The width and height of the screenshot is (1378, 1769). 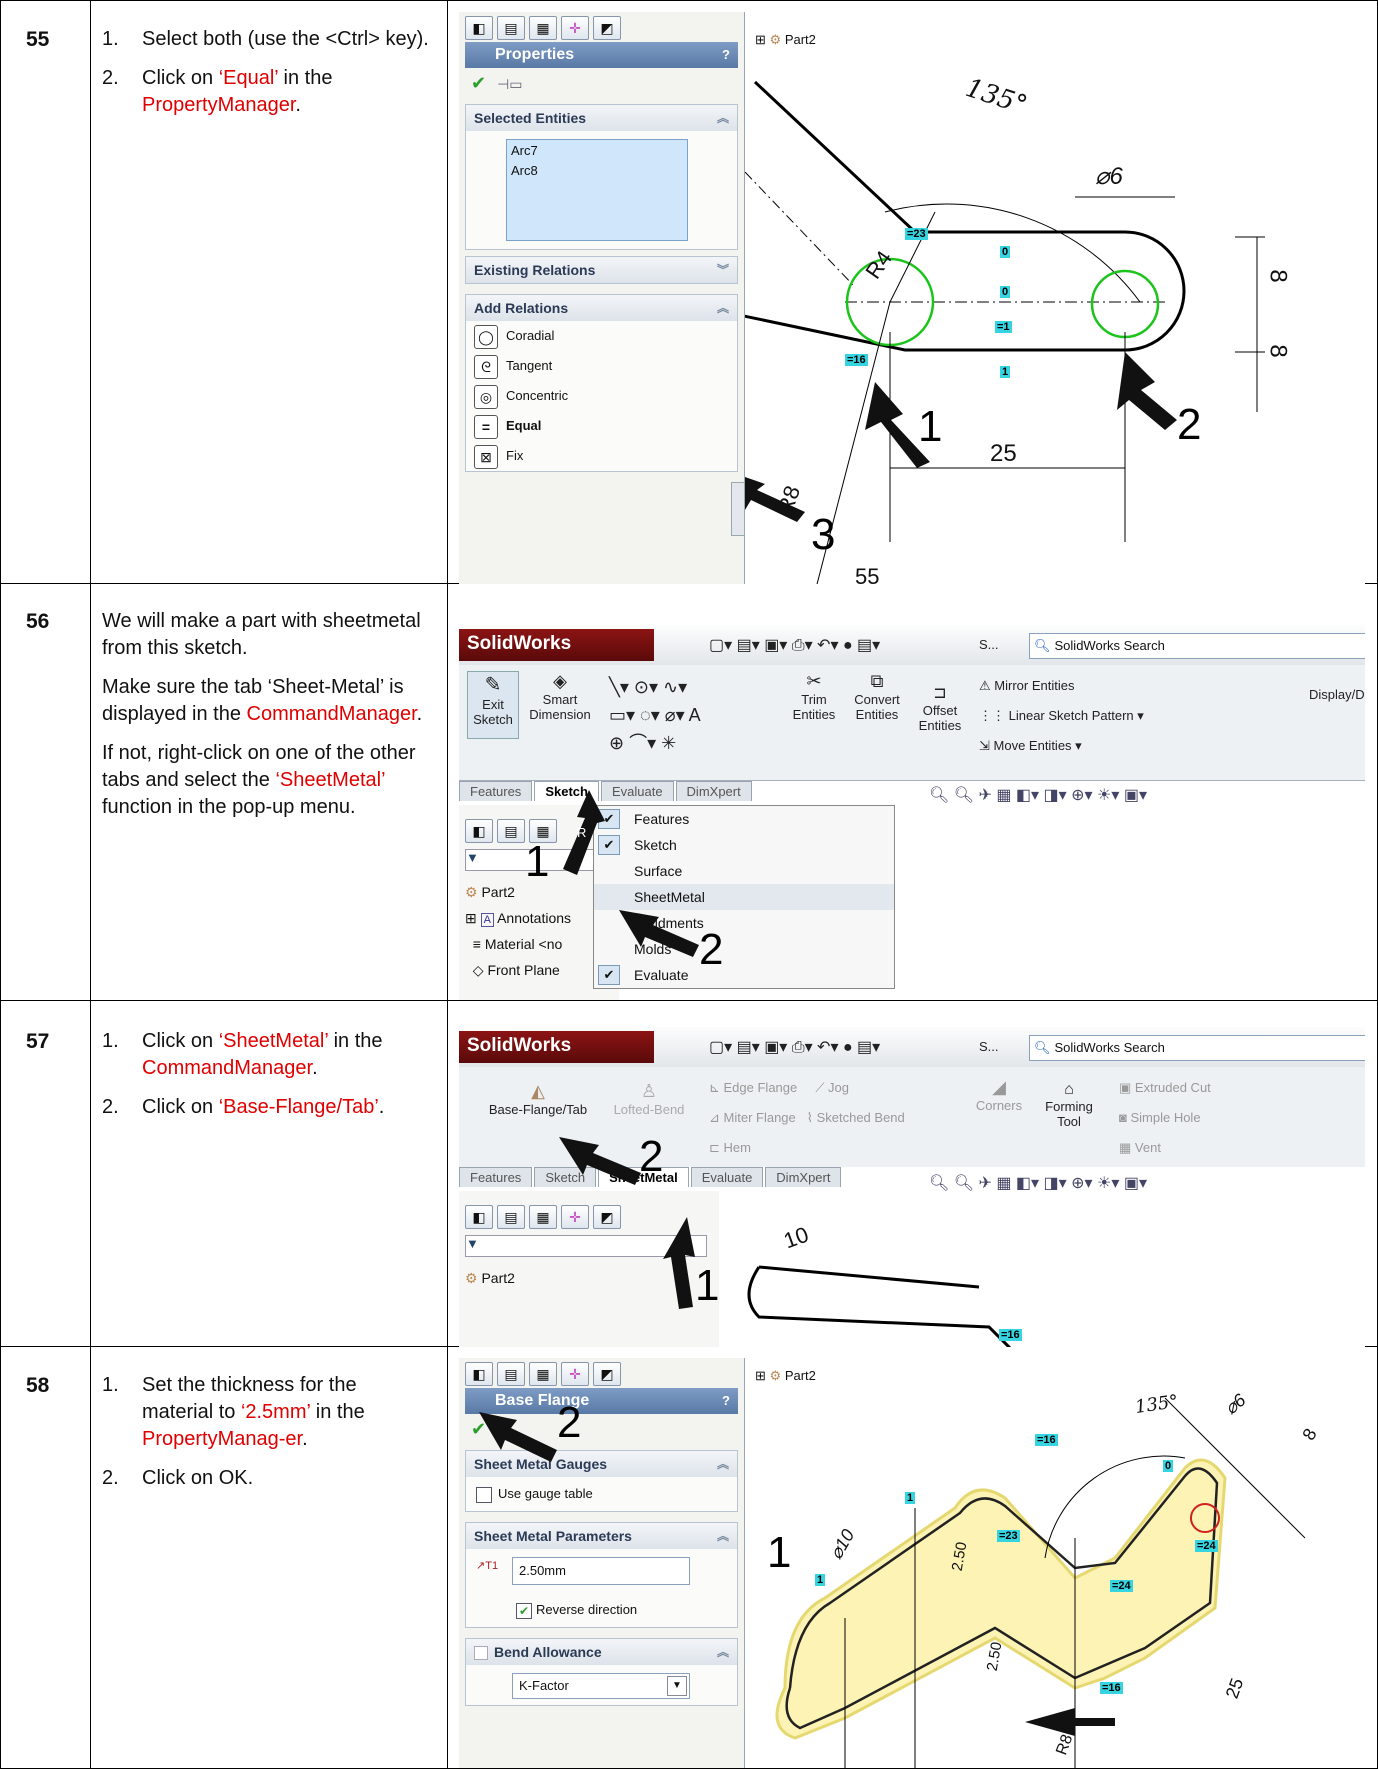 I want to click on relation-coradial: ◯ Coradial, so click(x=601, y=336).